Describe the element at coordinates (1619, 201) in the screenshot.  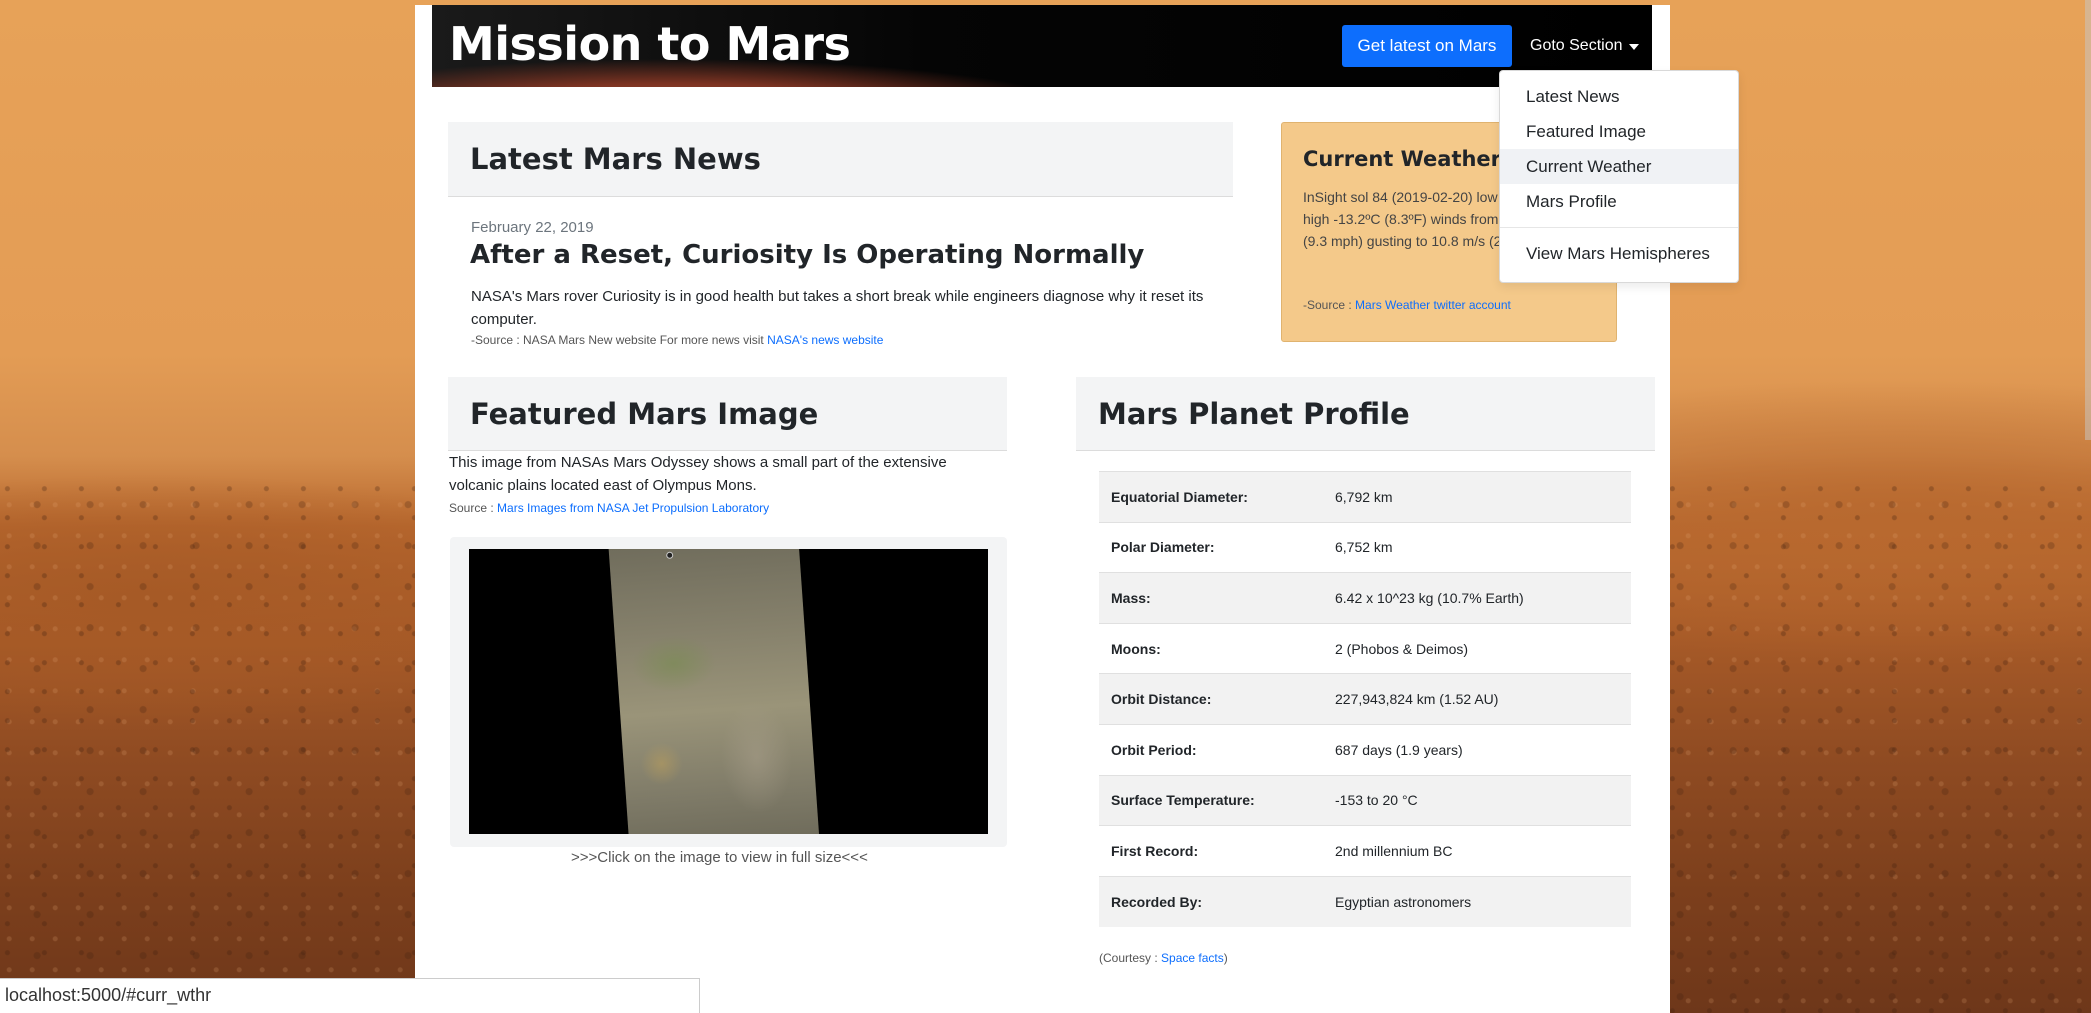
I see `menu-item-mars-profile: Mars Profile` at that location.